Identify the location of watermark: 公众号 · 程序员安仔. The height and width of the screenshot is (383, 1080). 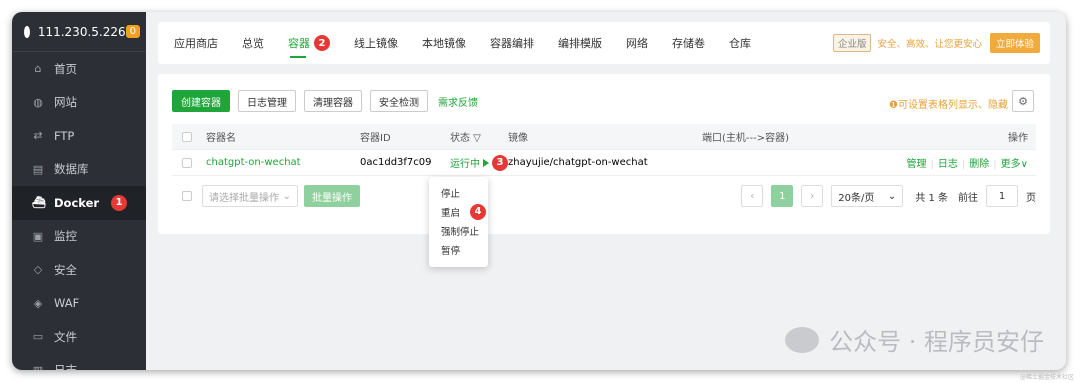
(914, 339).